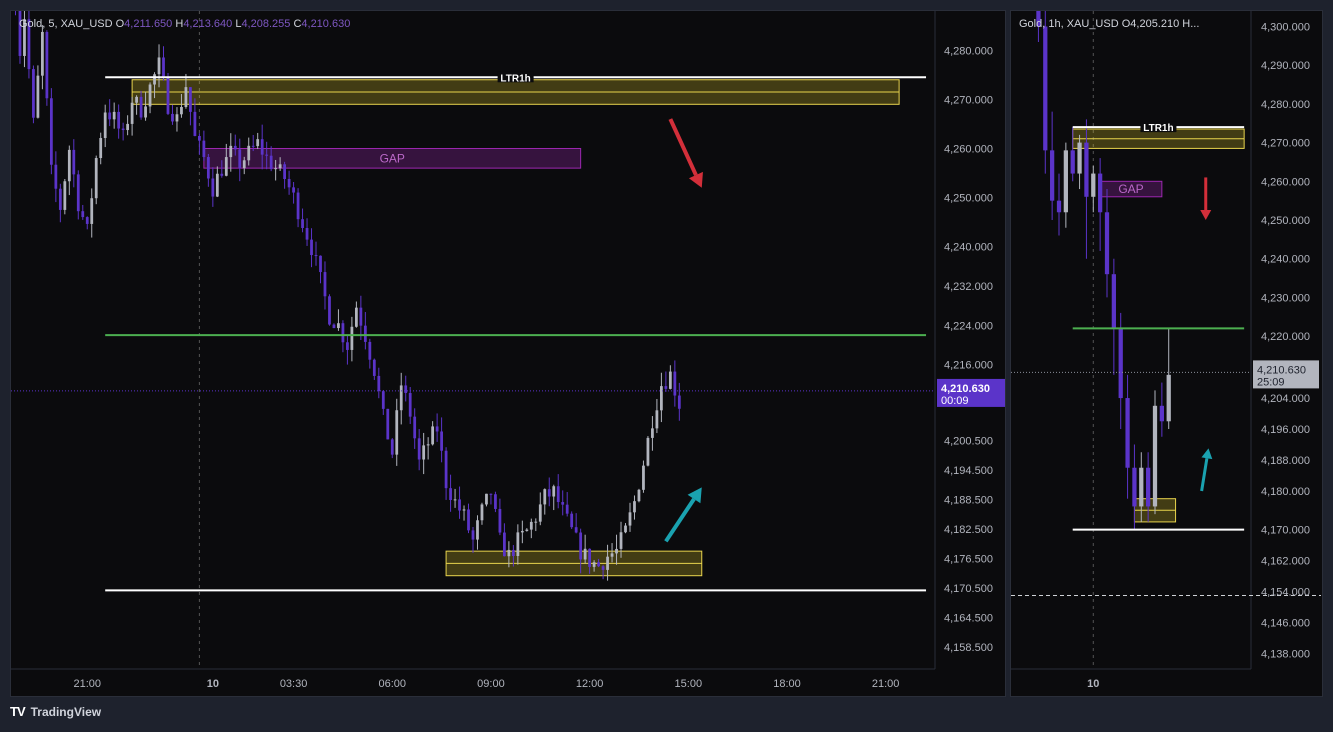  Describe the element at coordinates (1285, 492) in the screenshot. I see `price-tick: 4,180.000` at that location.